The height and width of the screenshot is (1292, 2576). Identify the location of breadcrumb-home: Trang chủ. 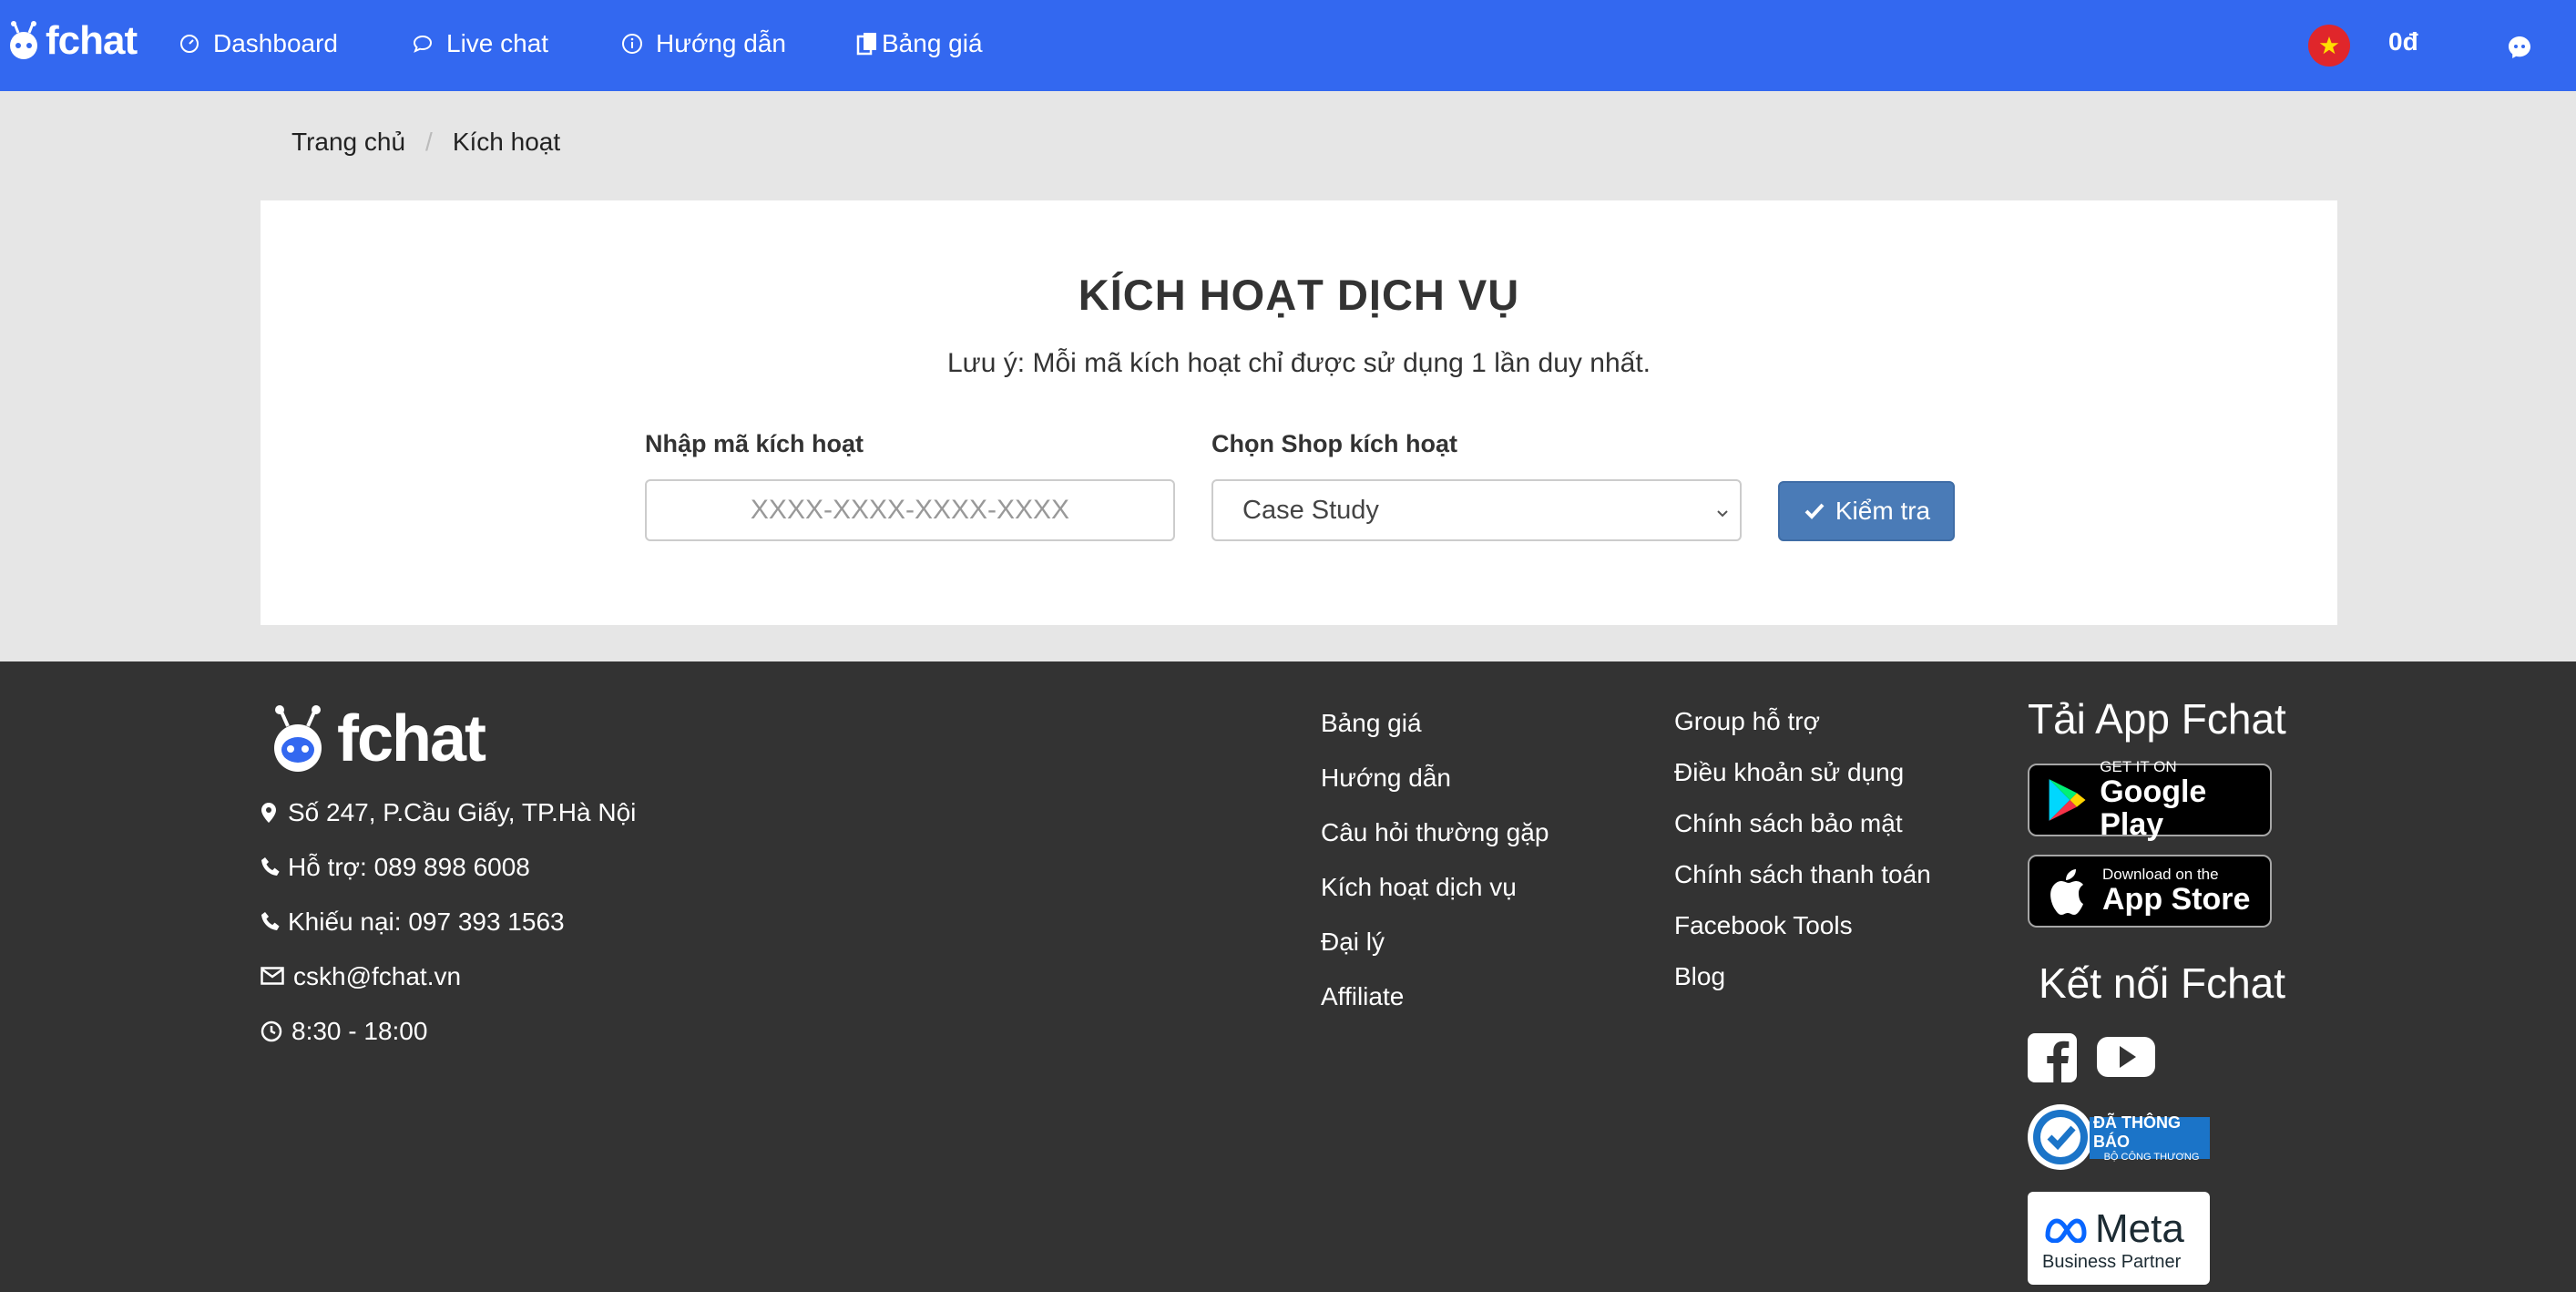
(348, 142).